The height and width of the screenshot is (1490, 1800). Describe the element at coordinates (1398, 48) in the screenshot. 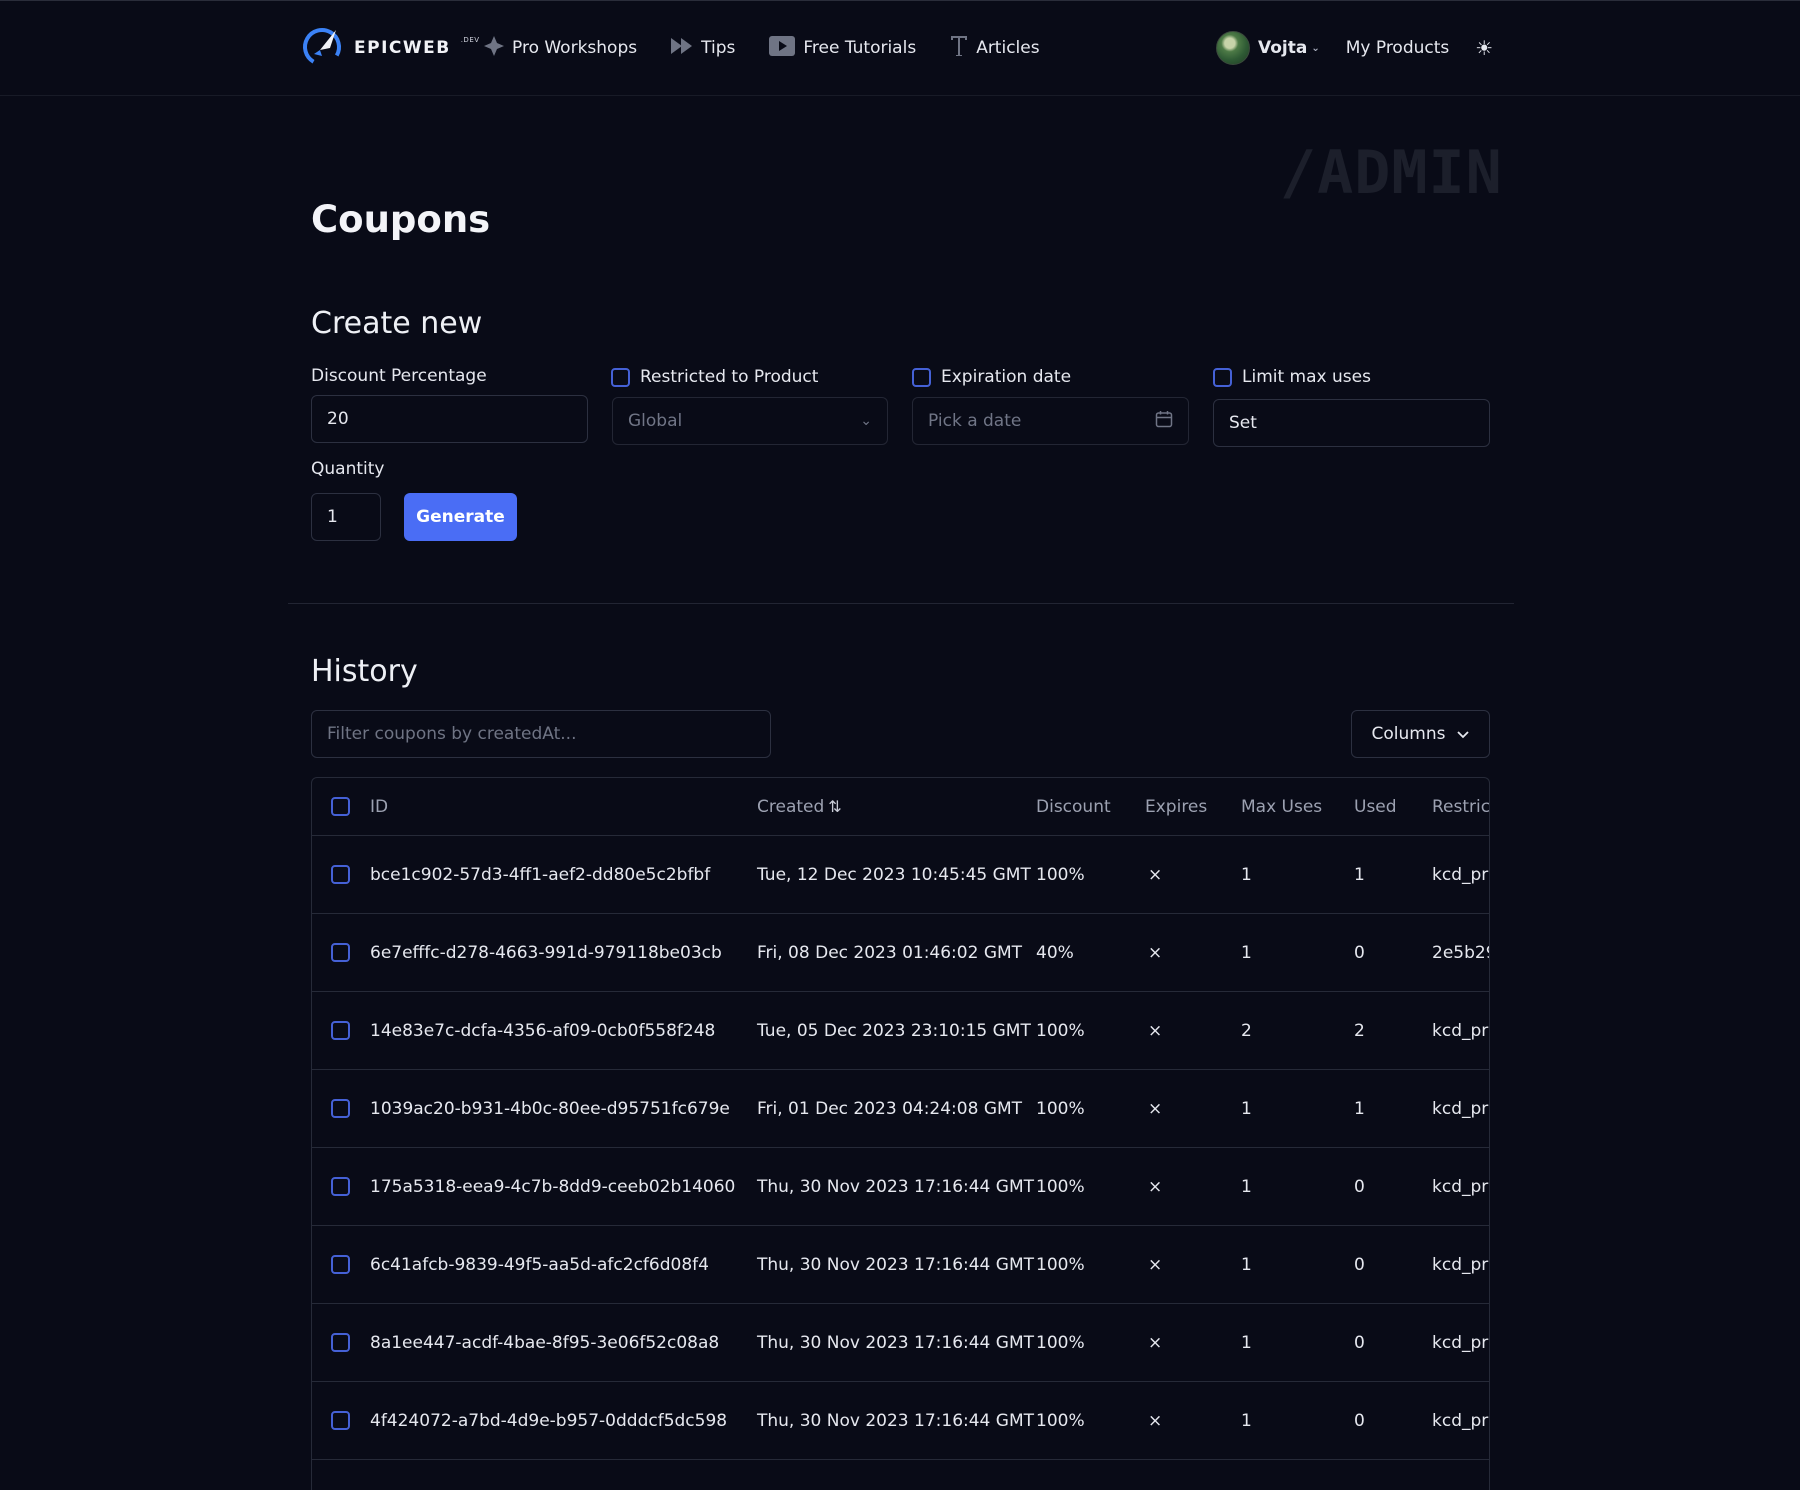

I see `my-products-link: My Products` at that location.